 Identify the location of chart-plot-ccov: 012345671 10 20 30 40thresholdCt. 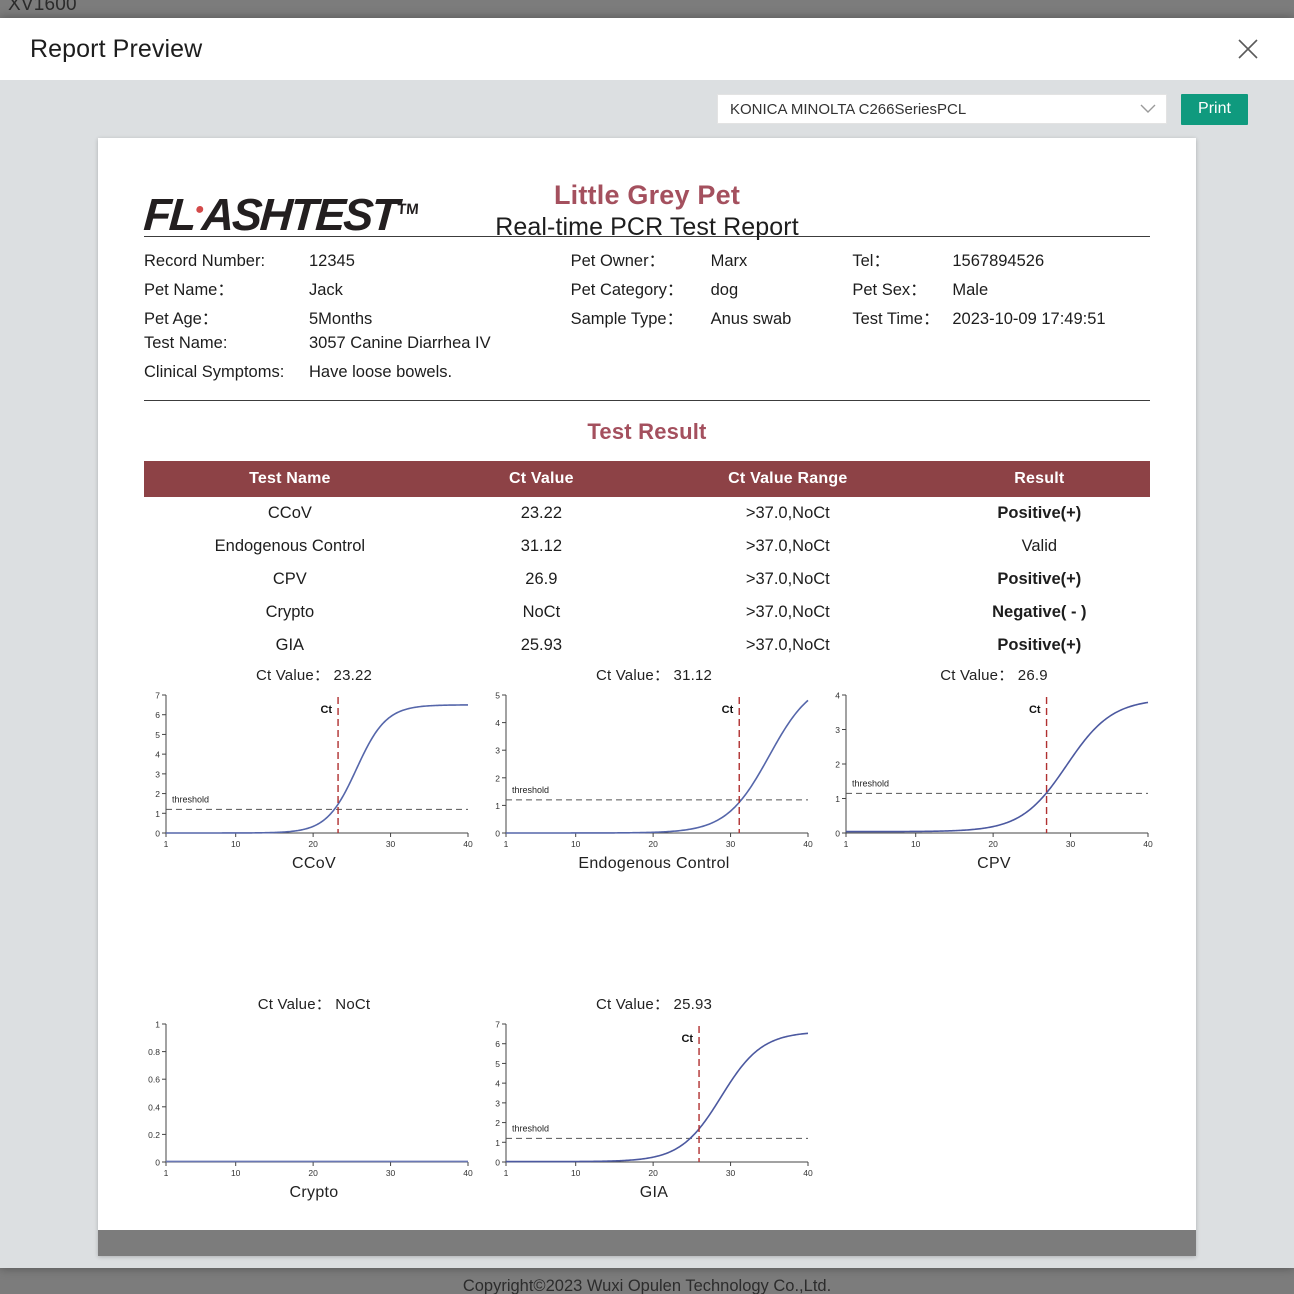
(314, 770).